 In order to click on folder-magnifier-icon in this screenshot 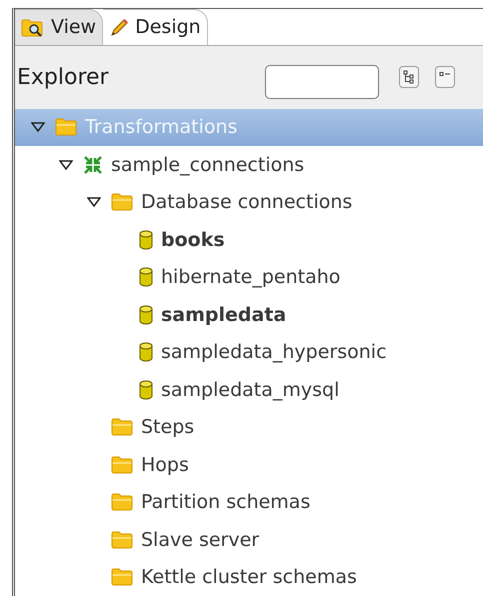, I will do `click(33, 28)`.